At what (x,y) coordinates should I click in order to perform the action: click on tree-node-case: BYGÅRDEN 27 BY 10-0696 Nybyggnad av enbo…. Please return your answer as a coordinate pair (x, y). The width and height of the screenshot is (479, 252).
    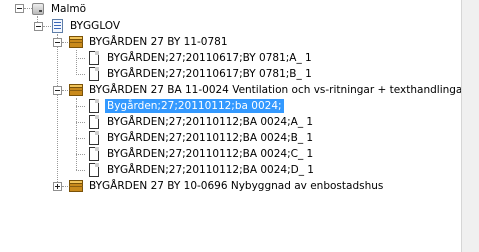
    Looking at the image, I should click on (226, 186).